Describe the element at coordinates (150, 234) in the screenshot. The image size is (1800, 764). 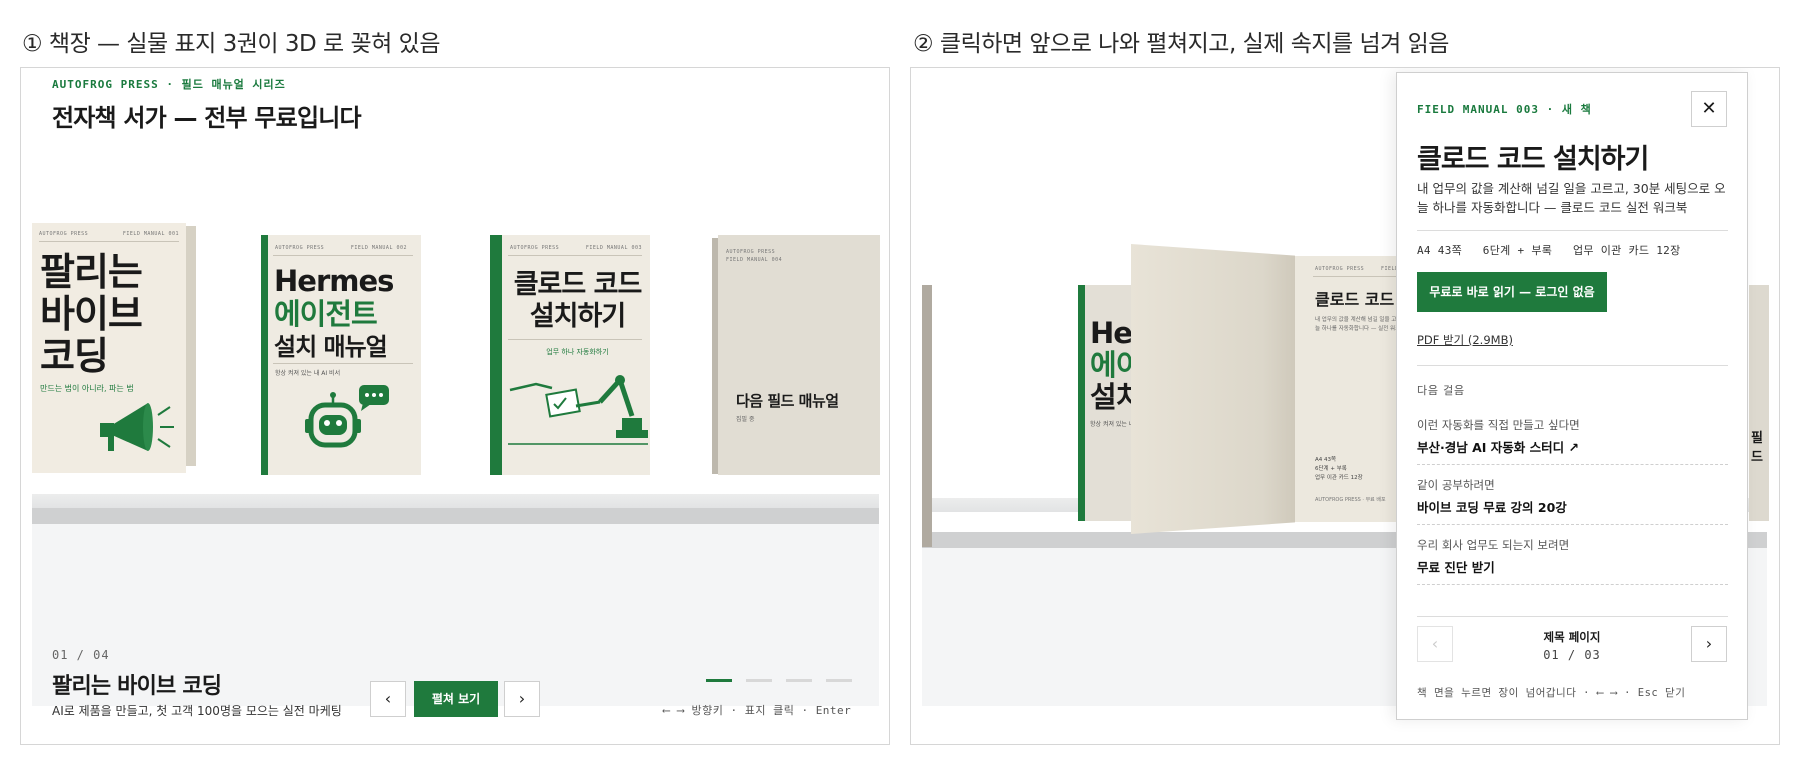
I see `book-1-series: FIELD MANUAL 001` at that location.